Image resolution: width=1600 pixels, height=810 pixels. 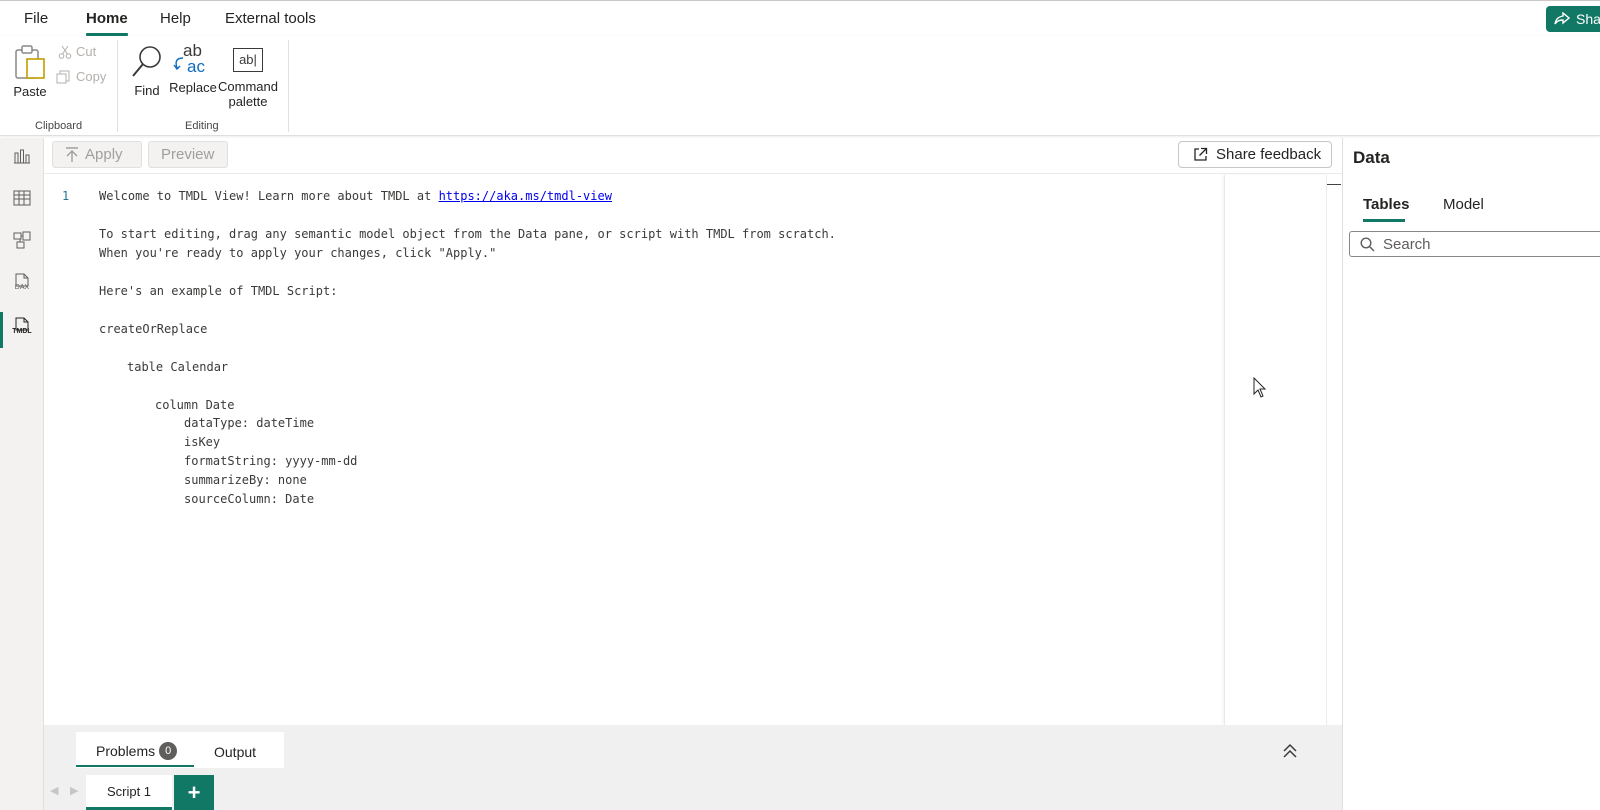 I want to click on data-pane-title: Data, so click(x=1371, y=157).